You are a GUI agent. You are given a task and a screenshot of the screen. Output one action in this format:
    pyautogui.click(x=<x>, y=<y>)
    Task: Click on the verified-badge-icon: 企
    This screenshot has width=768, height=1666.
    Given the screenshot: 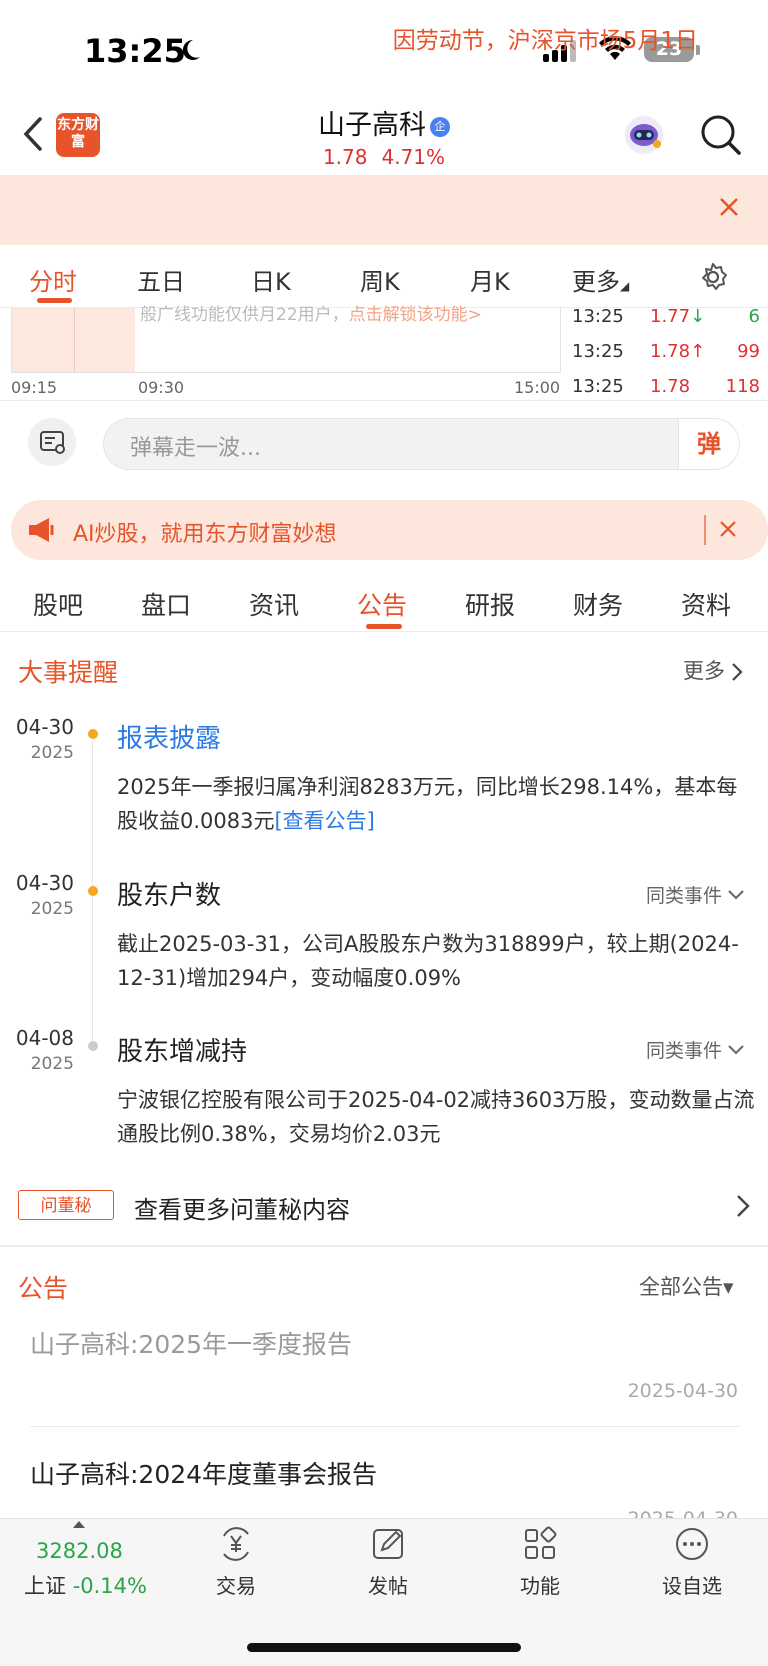 What is the action you would take?
    pyautogui.click(x=440, y=126)
    